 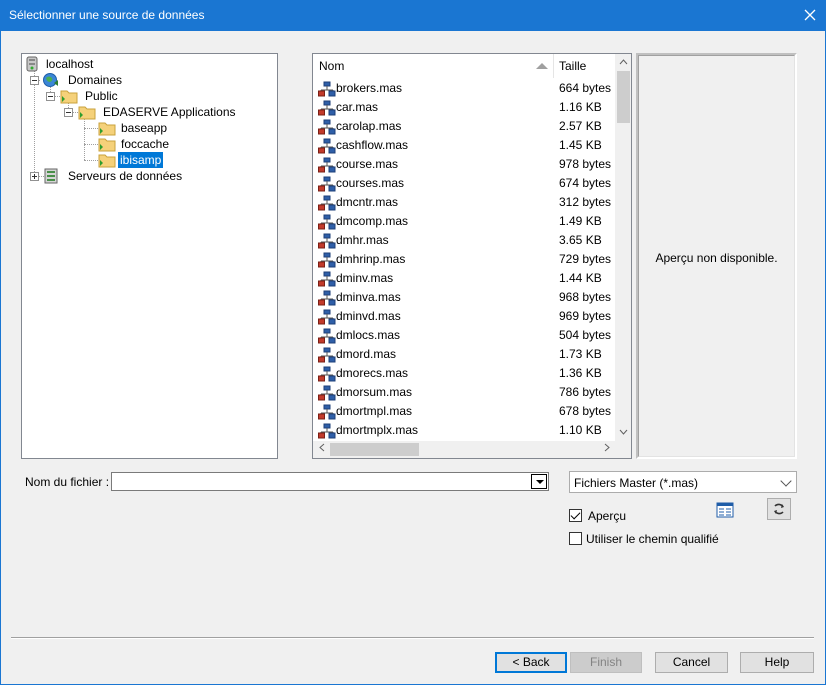 I want to click on file-size: 1.36 KB, so click(x=580, y=373).